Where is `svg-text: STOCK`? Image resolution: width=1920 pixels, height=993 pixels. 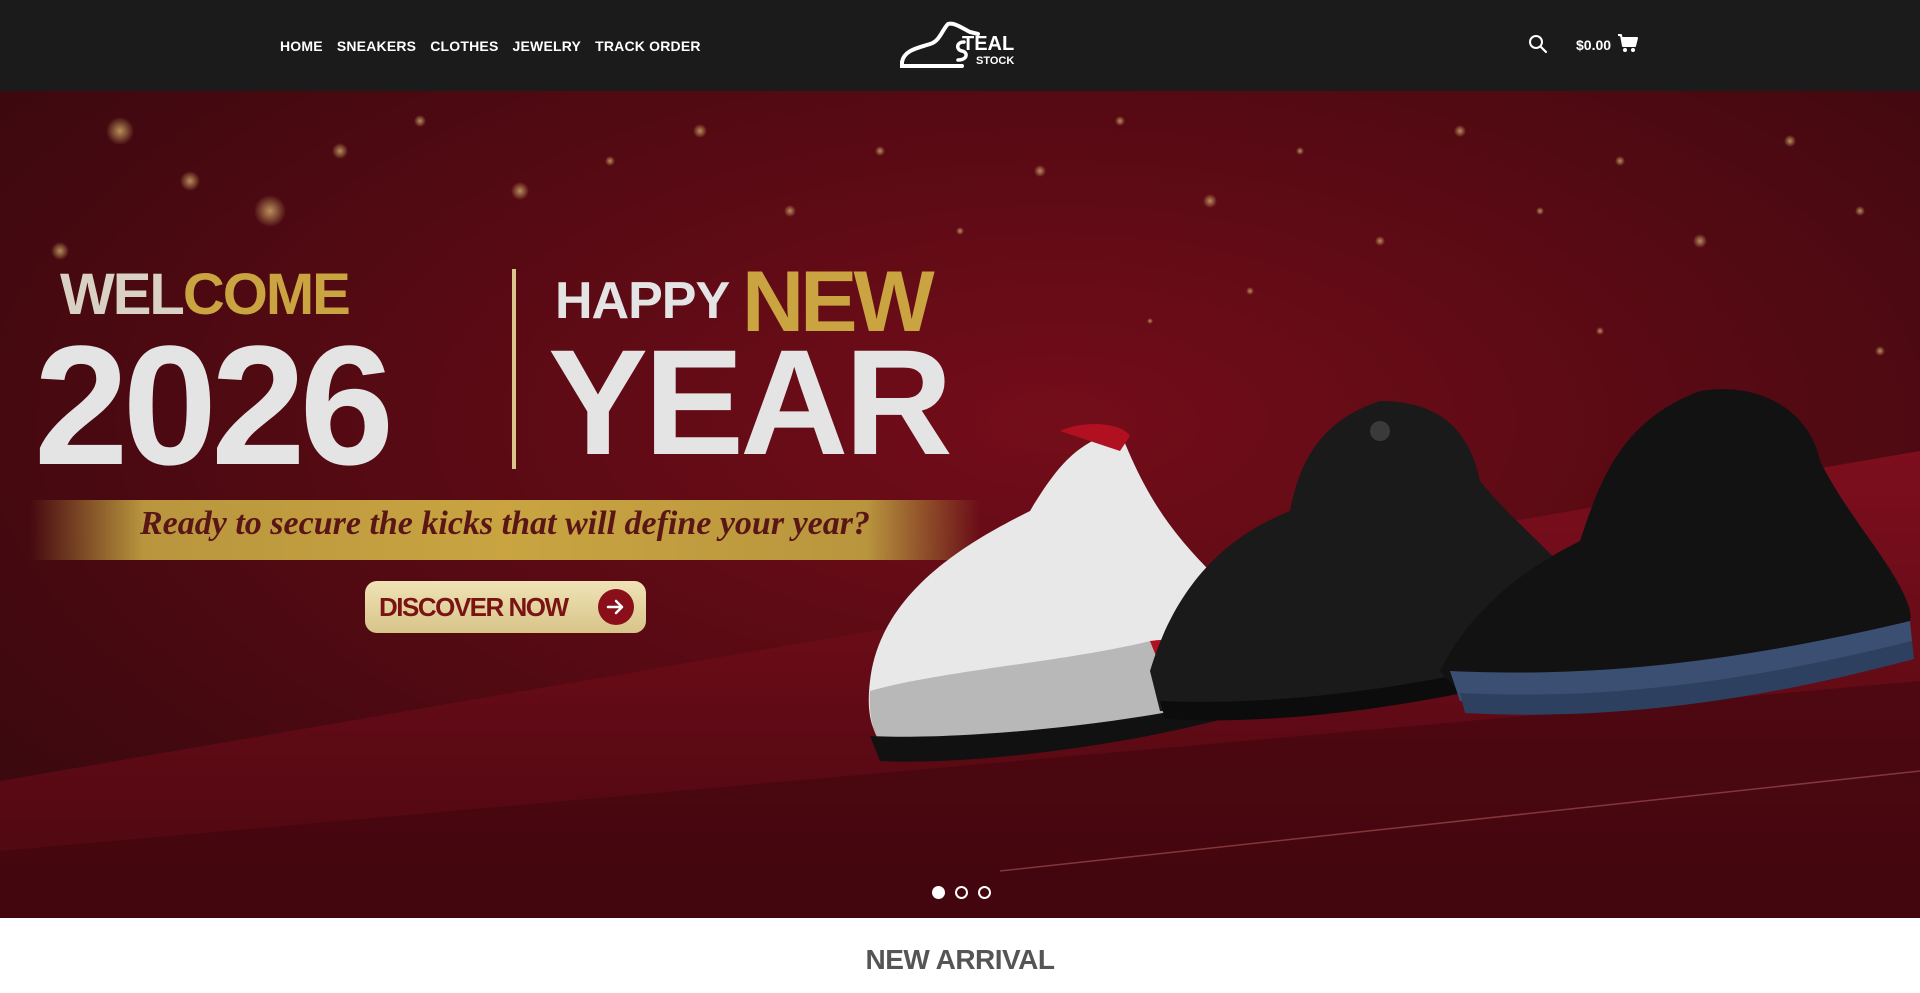 svg-text: STOCK is located at coordinates (995, 61).